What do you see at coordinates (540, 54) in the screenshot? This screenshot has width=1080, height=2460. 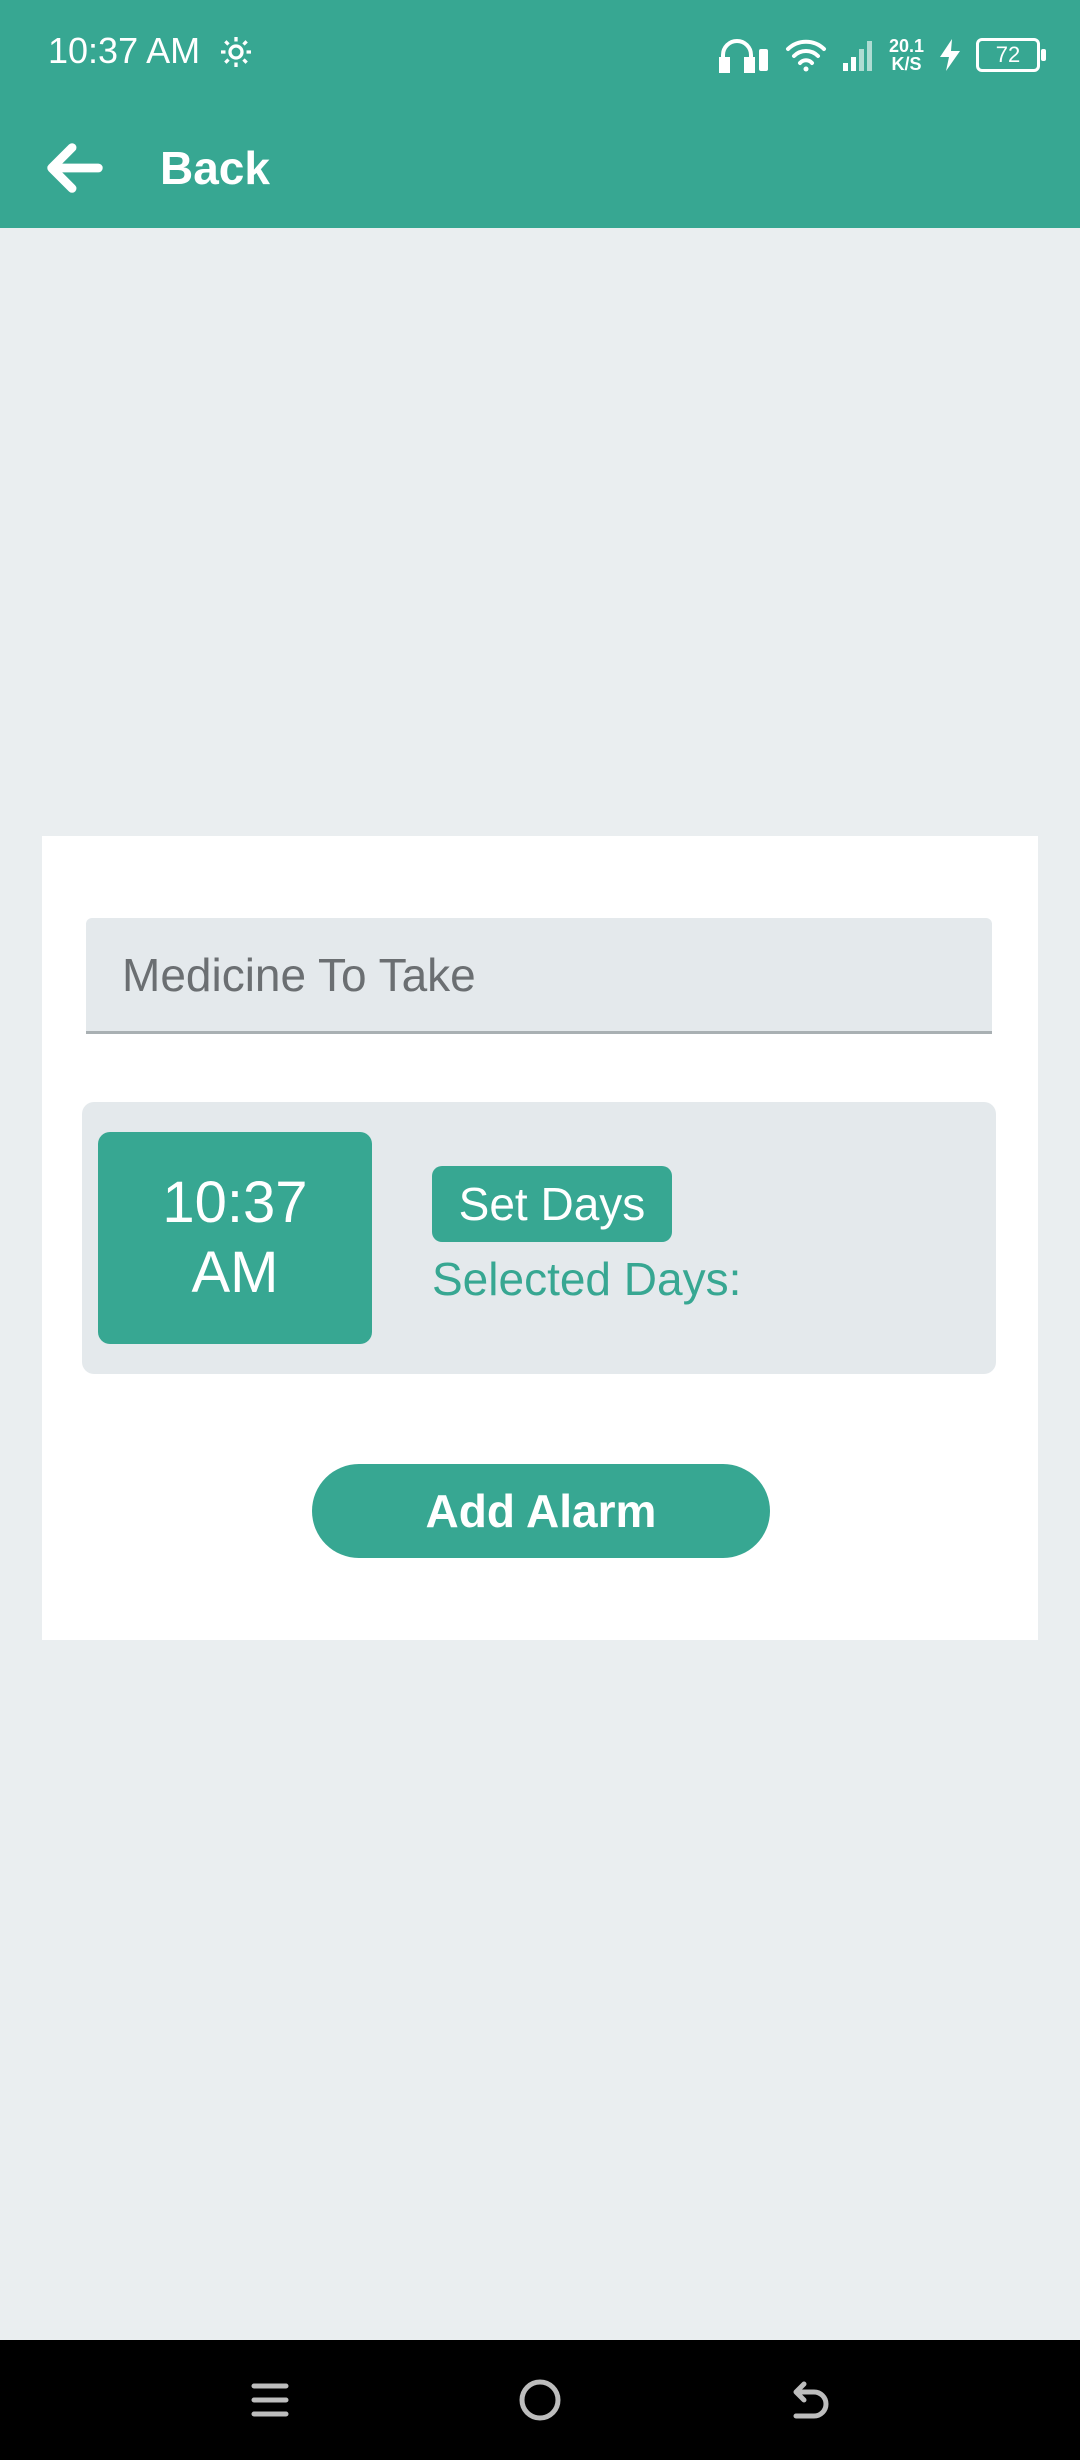 I see `status-bar: 10:37 AM 20.1 K/S 72` at bounding box center [540, 54].